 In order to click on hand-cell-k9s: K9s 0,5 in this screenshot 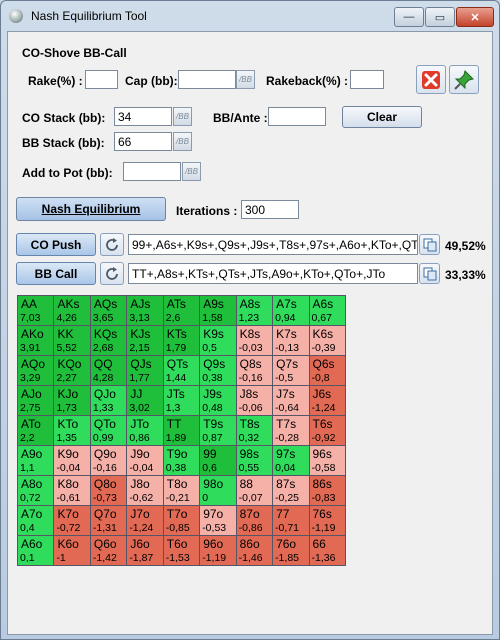, I will do `click(218, 341)`.